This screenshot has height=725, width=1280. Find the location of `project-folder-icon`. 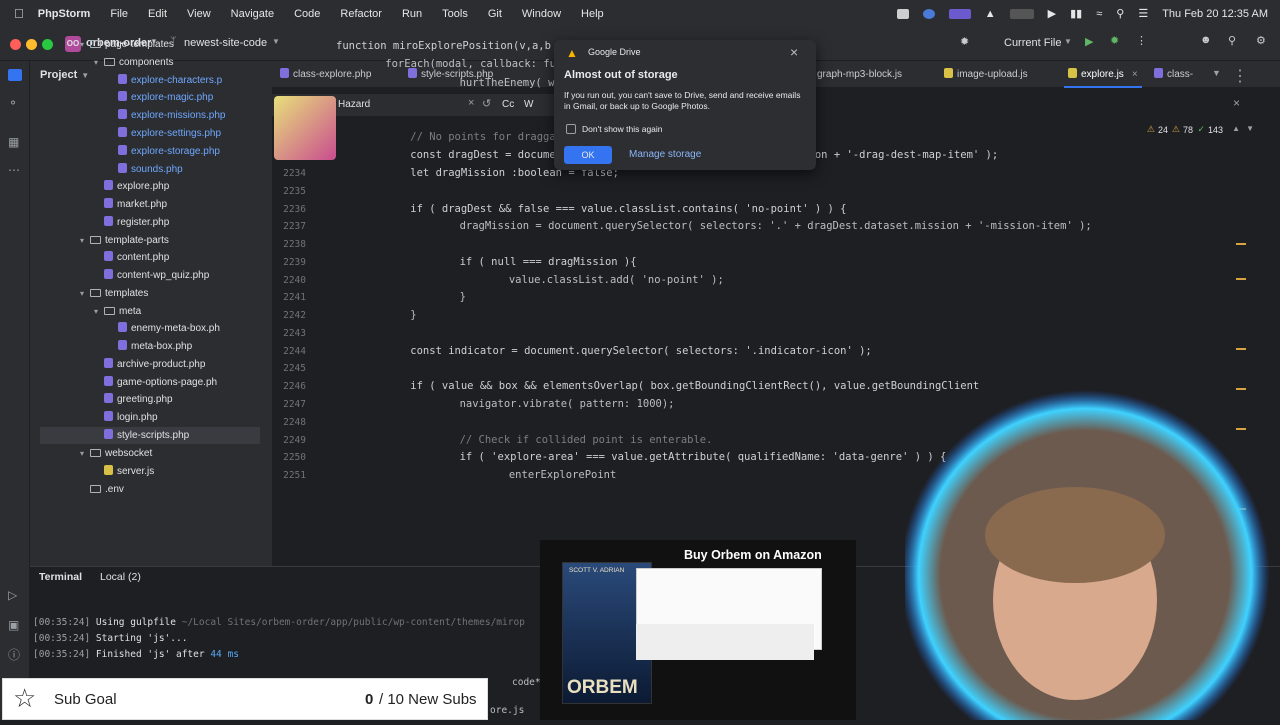

project-folder-icon is located at coordinates (15, 75).